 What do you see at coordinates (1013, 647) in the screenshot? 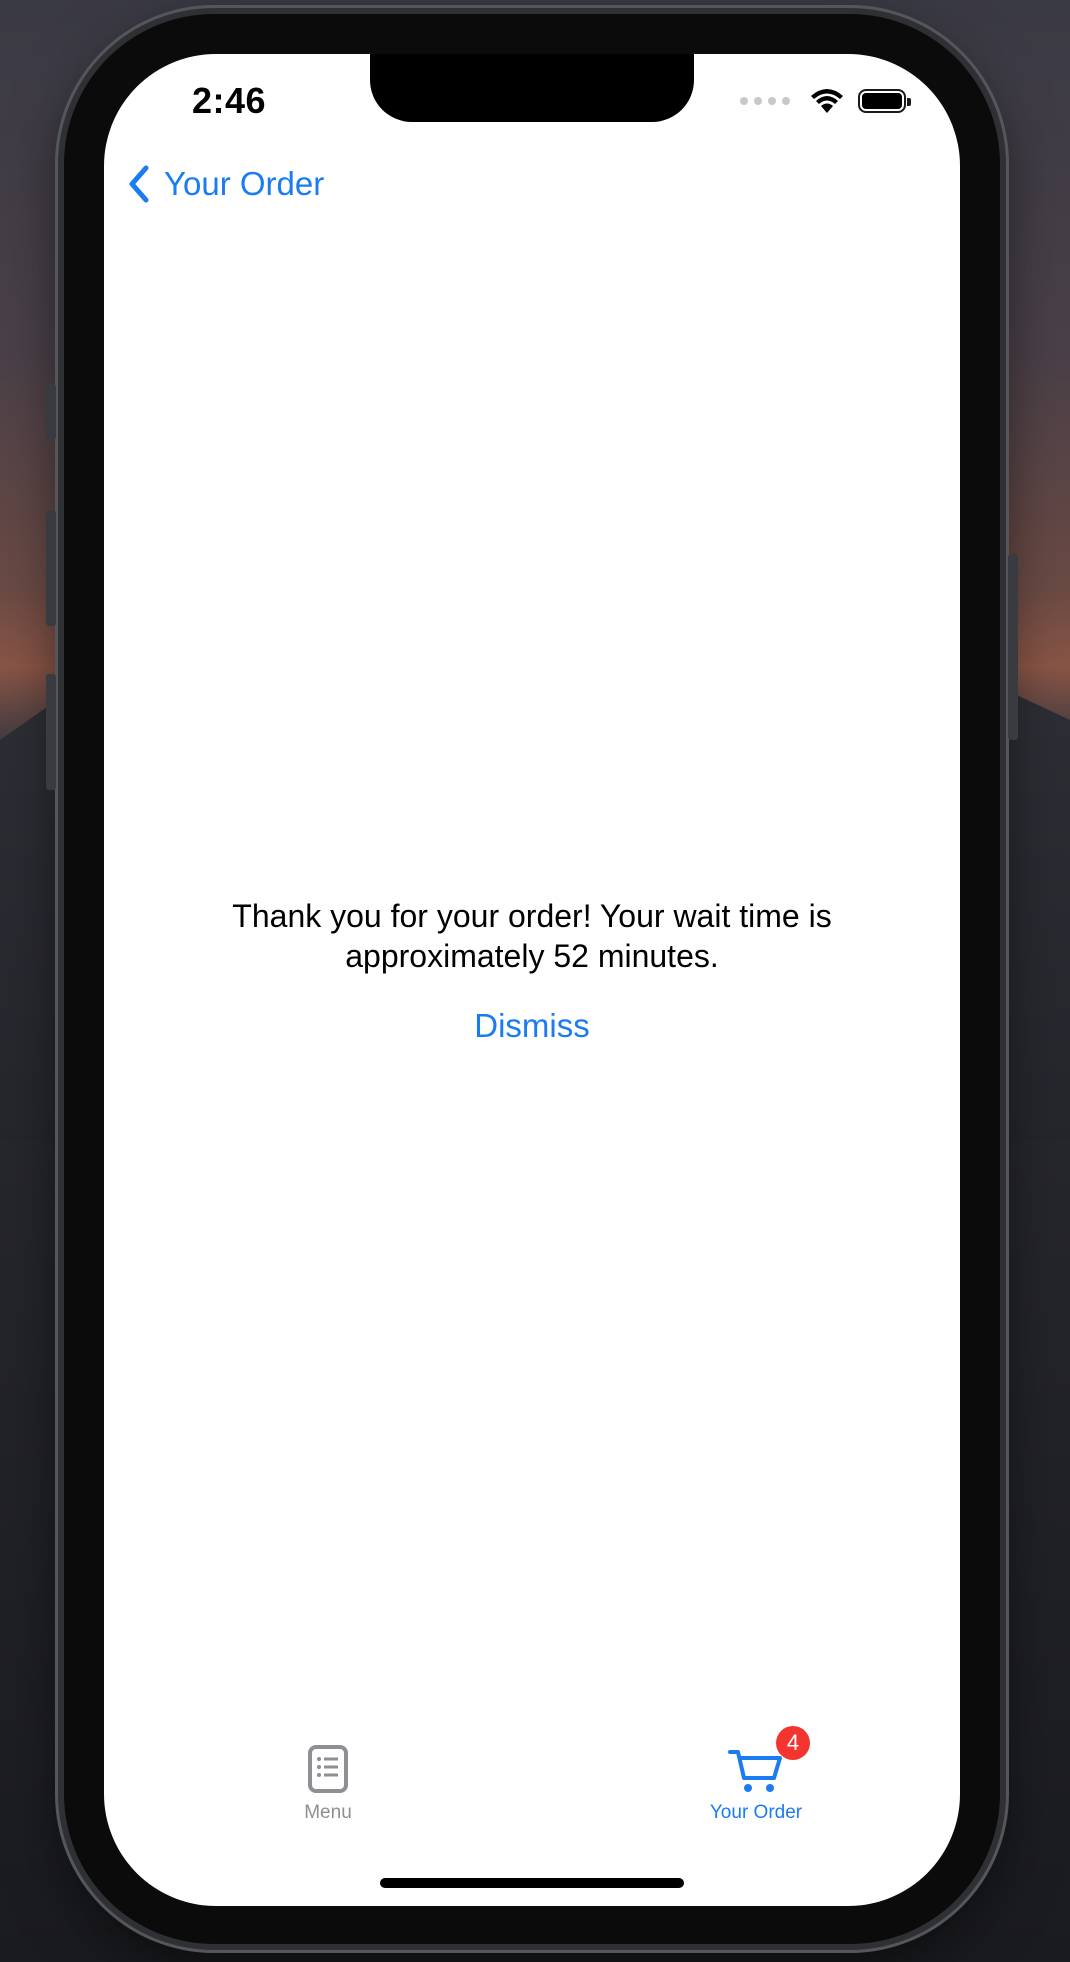
I see `power-button` at bounding box center [1013, 647].